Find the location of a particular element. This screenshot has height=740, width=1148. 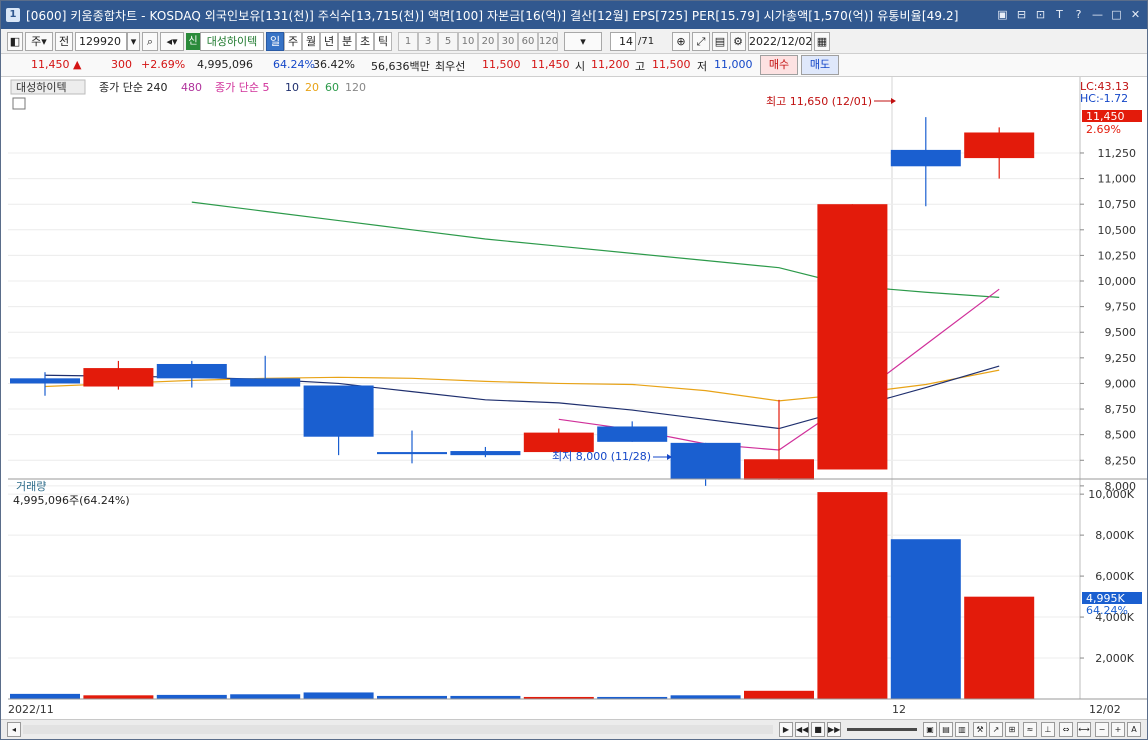

search-icon: ⌕ is located at coordinates (150, 41).